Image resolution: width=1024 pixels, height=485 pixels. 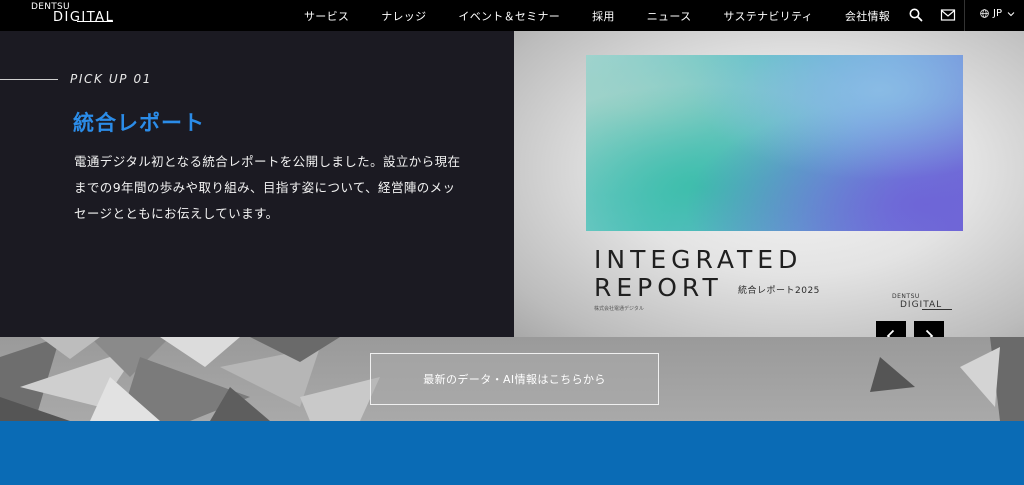 I want to click on chevron-down-icon, so click(x=1011, y=13).